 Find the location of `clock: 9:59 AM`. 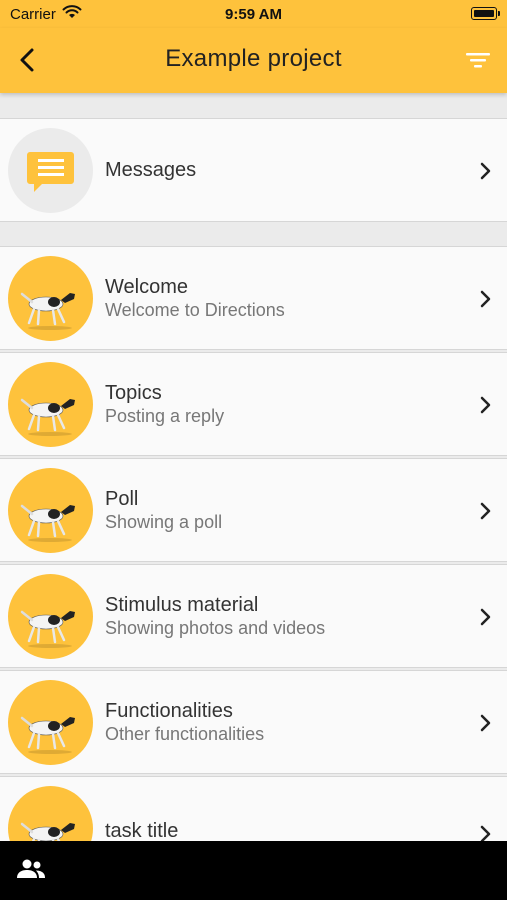

clock: 9:59 AM is located at coordinates (253, 14).